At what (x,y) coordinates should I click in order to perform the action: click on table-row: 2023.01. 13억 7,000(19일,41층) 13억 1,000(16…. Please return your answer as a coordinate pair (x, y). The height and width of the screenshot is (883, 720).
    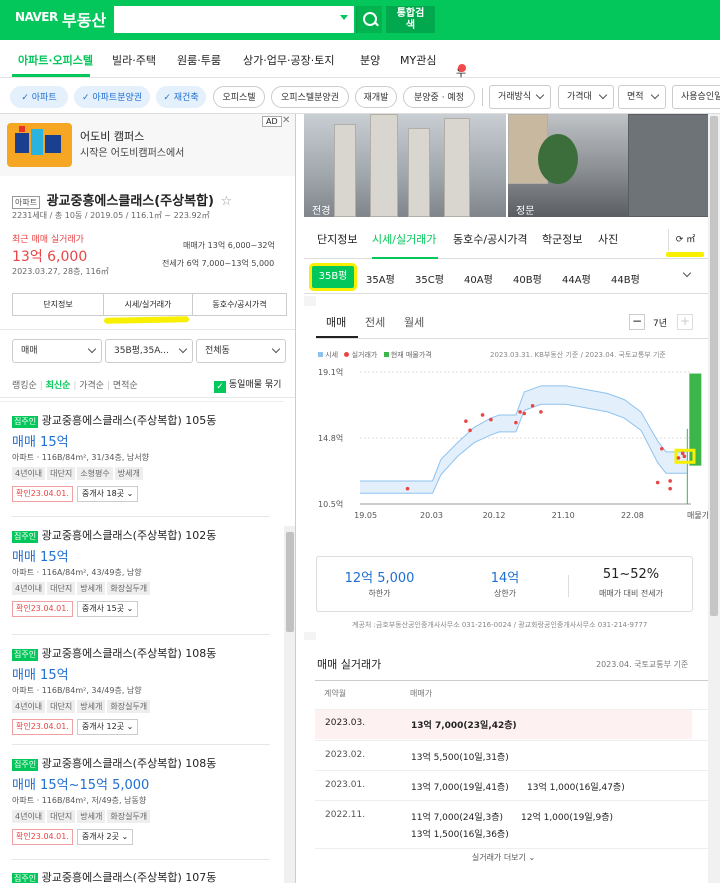
    Looking at the image, I should click on (503, 786).